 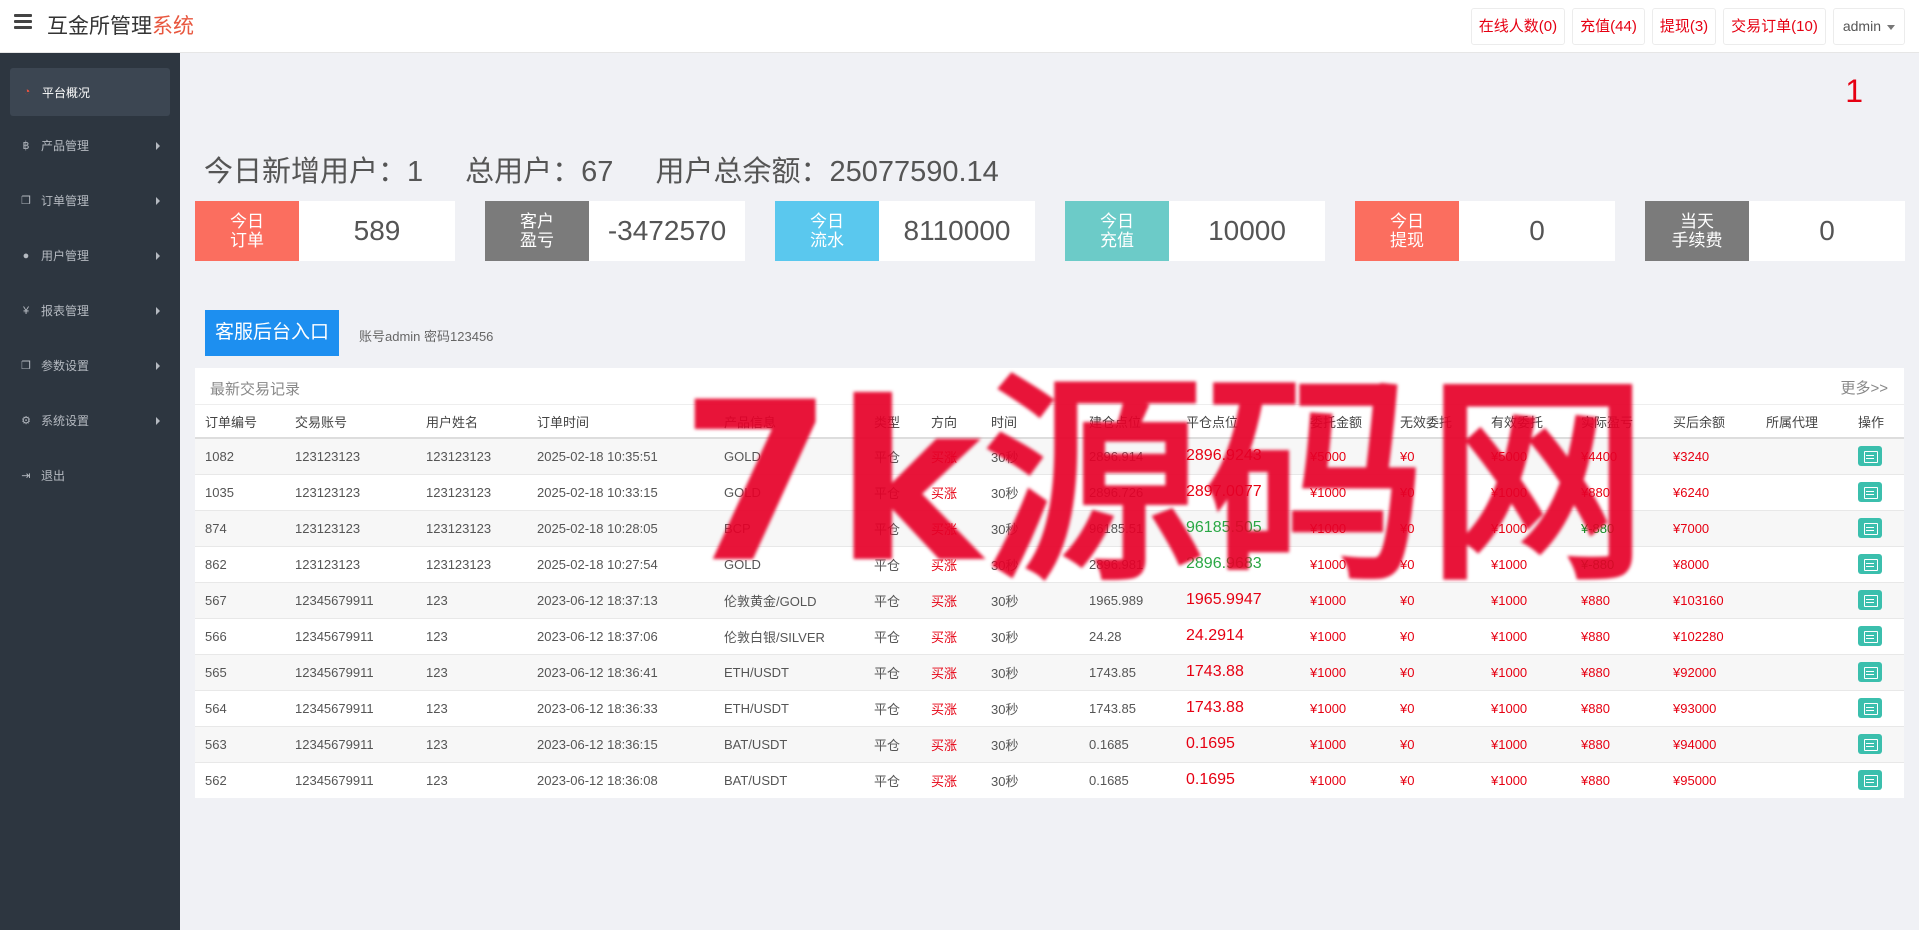 I want to click on cell-balance-after: ¥3240, so click(x=1709, y=455).